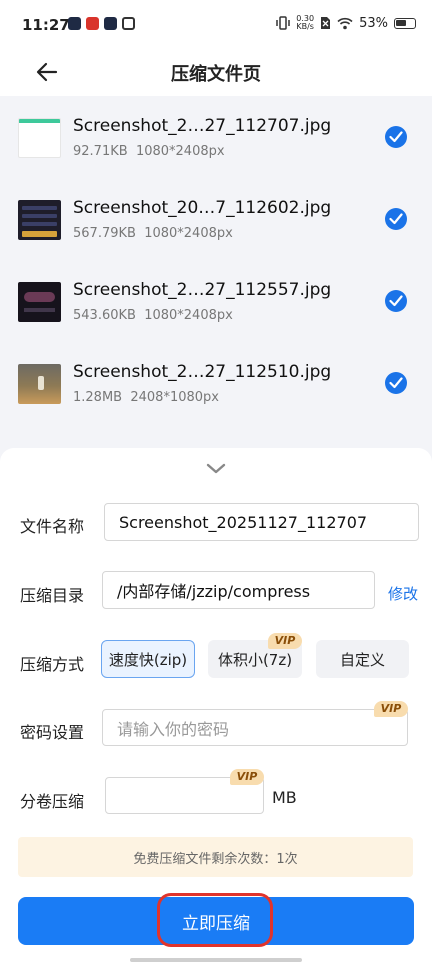 This screenshot has width=432, height=964. Describe the element at coordinates (110, 23) in the screenshot. I see `mail-app-icon` at that location.